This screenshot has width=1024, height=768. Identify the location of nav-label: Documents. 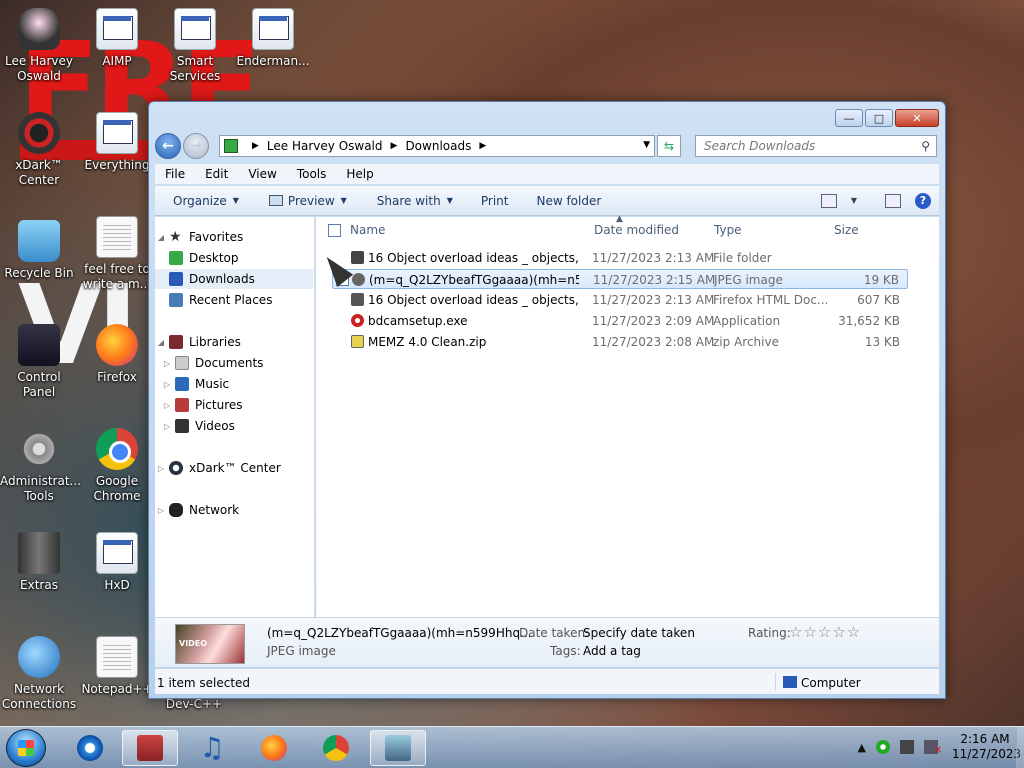
(229, 363).